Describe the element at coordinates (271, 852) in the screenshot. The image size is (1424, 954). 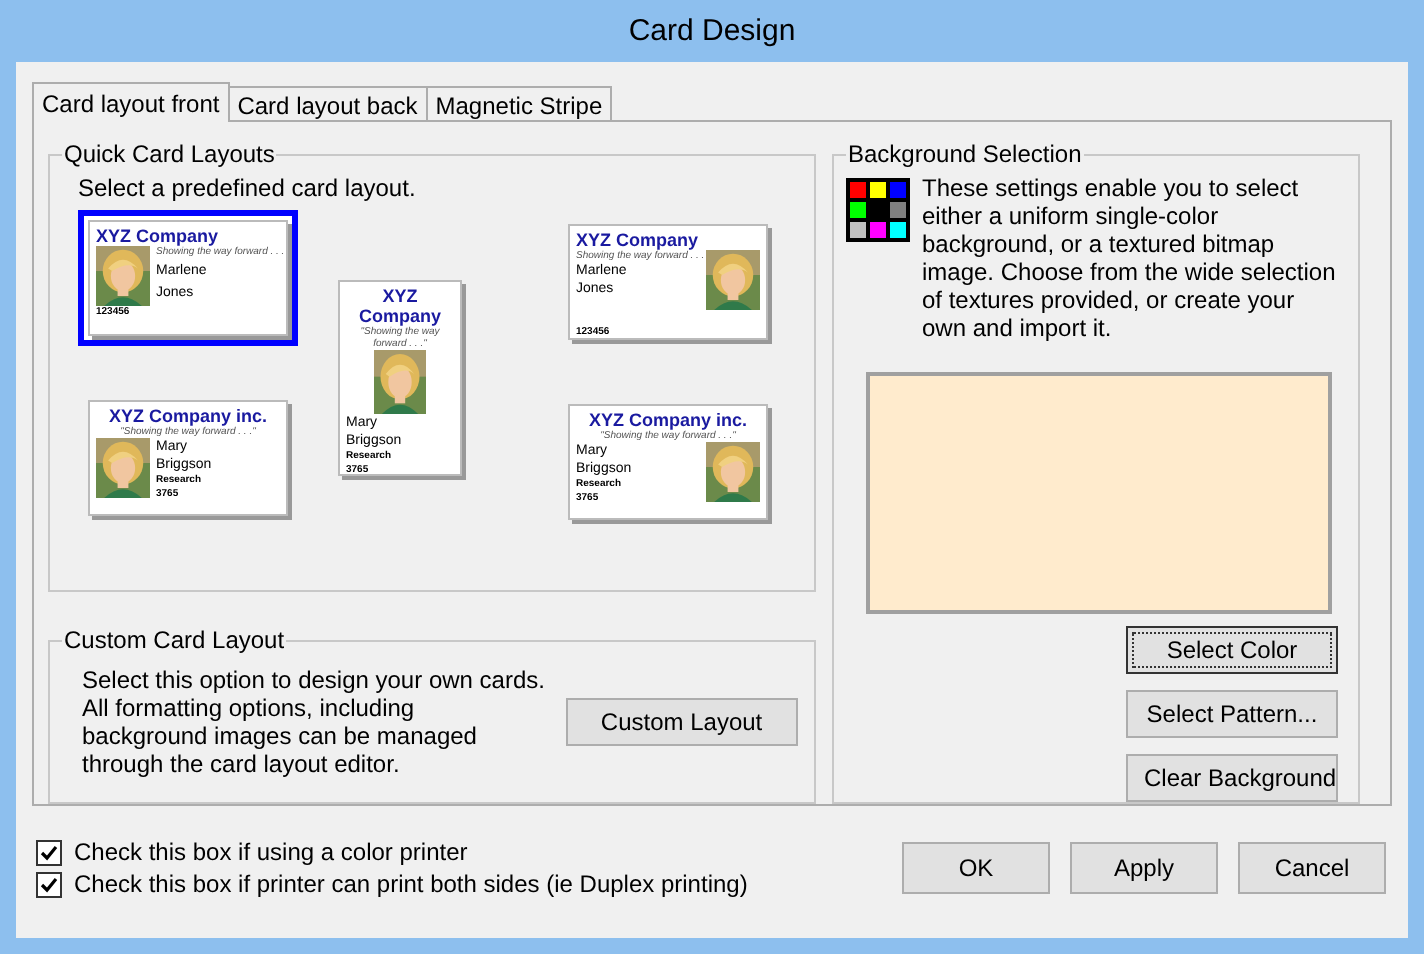
I see `checkbox-label: Check this box if using a color printer` at that location.